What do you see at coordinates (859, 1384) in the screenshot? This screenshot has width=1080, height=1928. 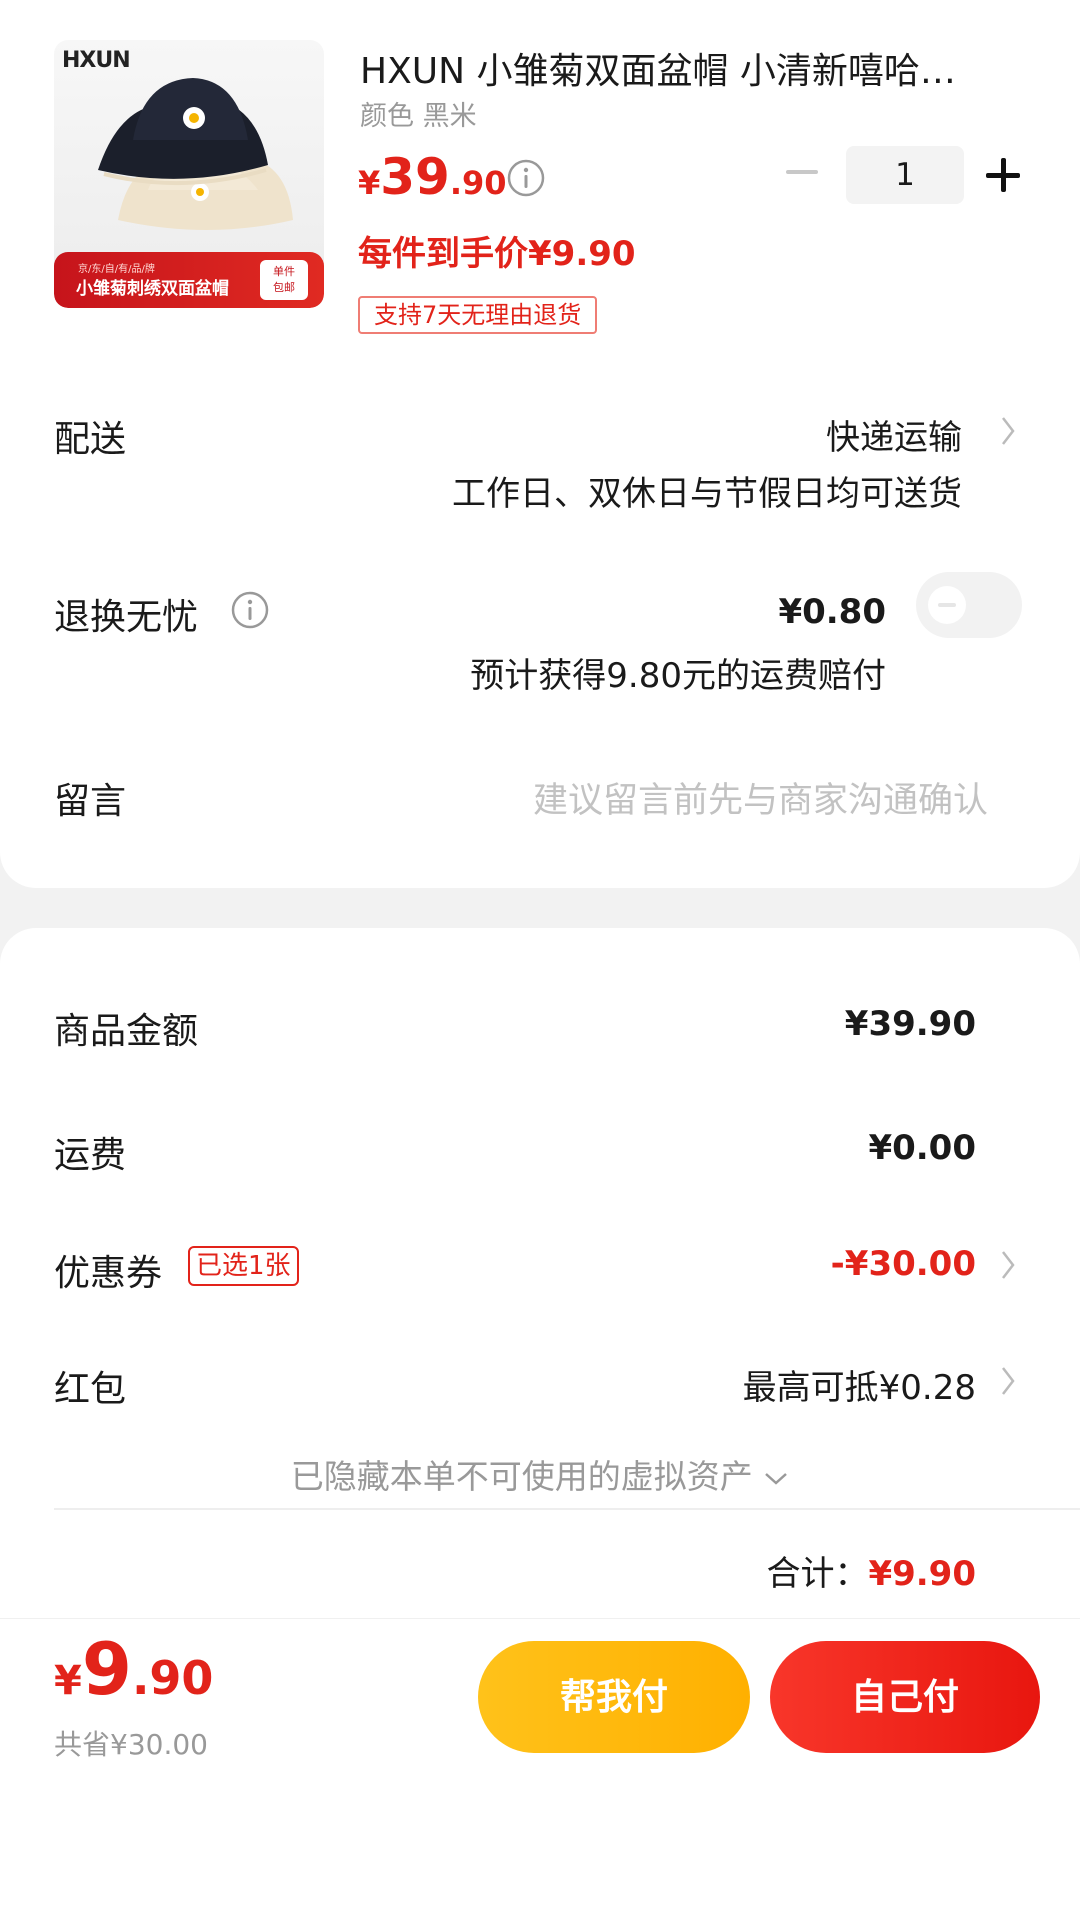 I see `red-packet-value: 最高可抵¥0.28` at bounding box center [859, 1384].